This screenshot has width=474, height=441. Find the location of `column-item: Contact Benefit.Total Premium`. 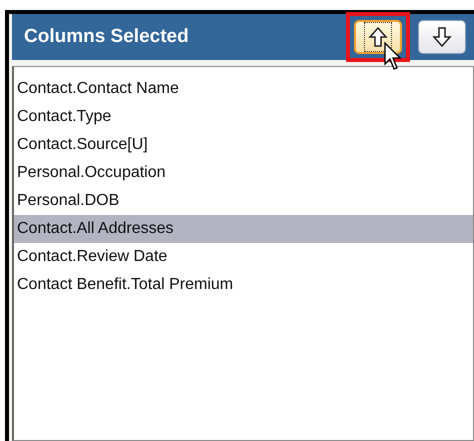

column-item: Contact Benefit.Total Premium is located at coordinates (243, 285).